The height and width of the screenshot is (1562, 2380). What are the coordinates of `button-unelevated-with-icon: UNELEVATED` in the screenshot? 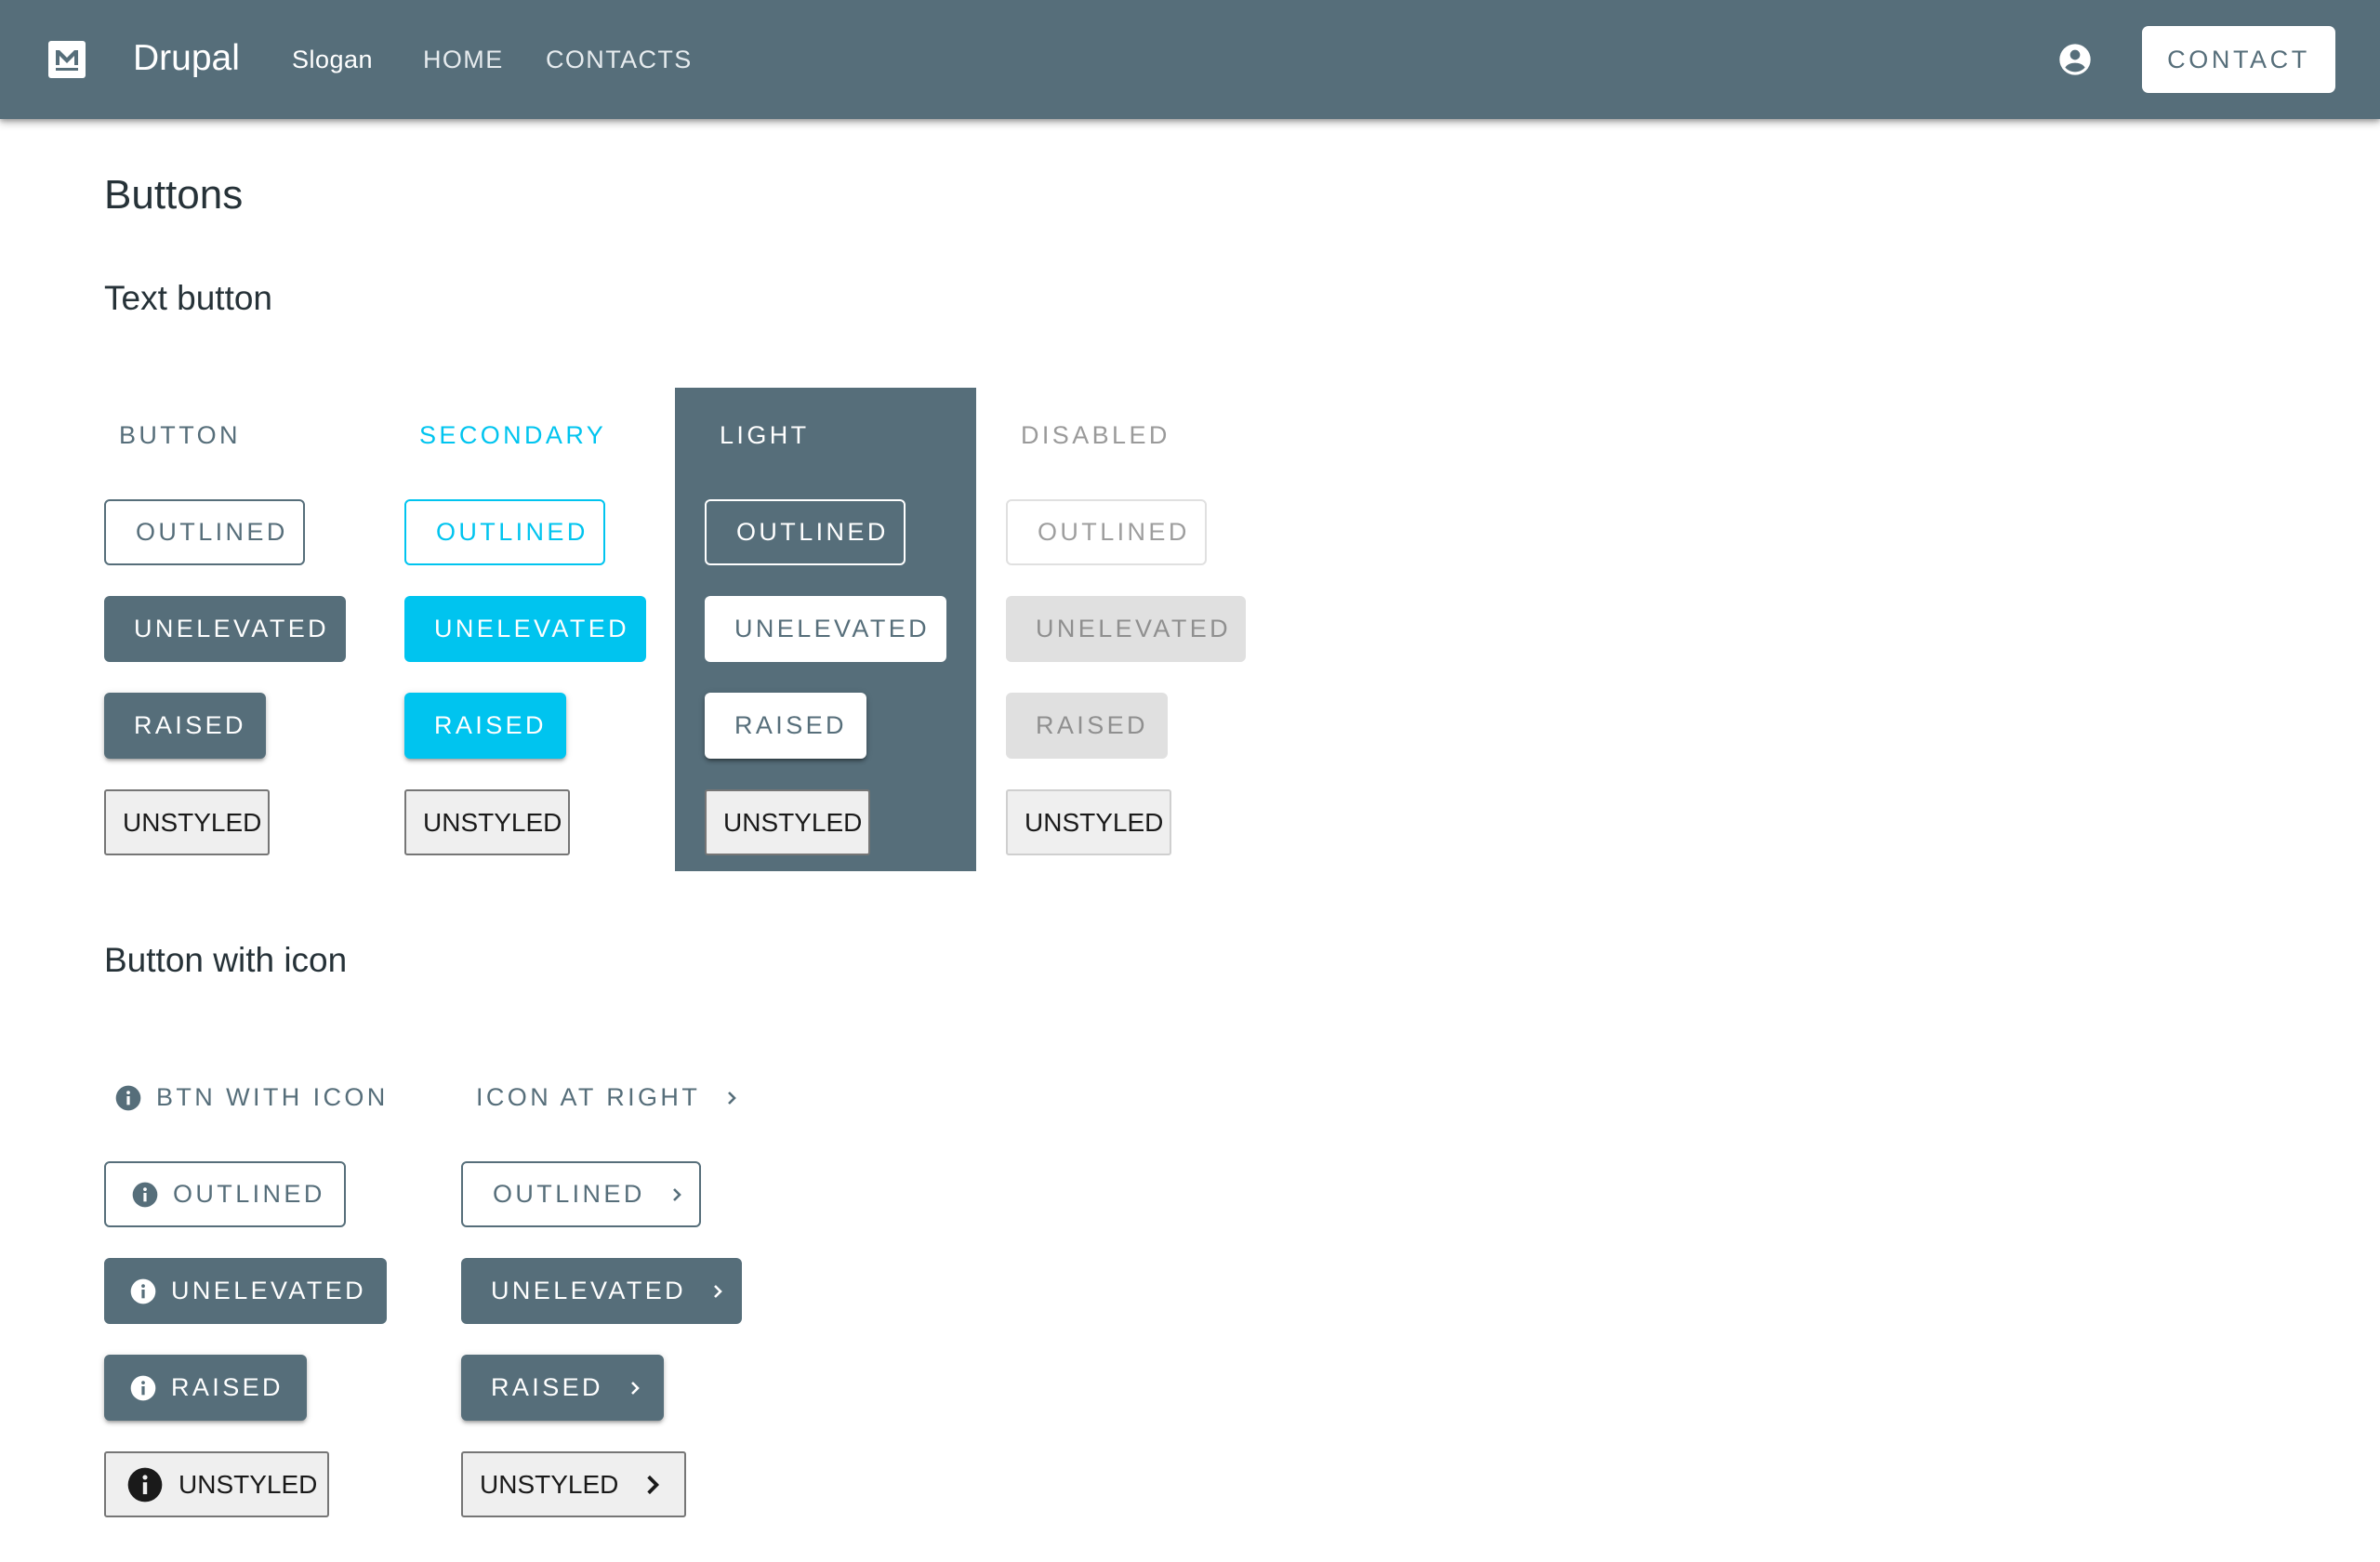 It's located at (245, 1291).